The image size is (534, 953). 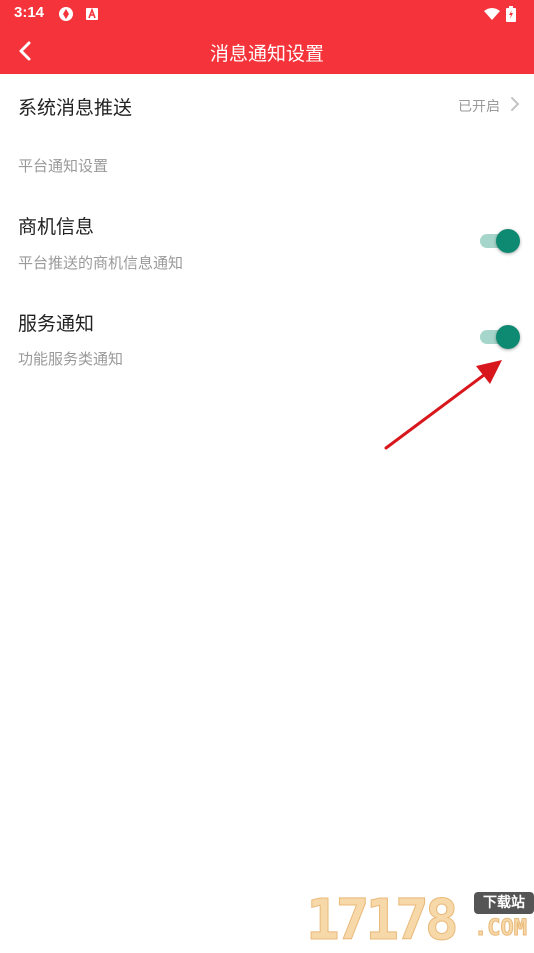 I want to click on item-title-service: 服务通知, so click(x=56, y=324).